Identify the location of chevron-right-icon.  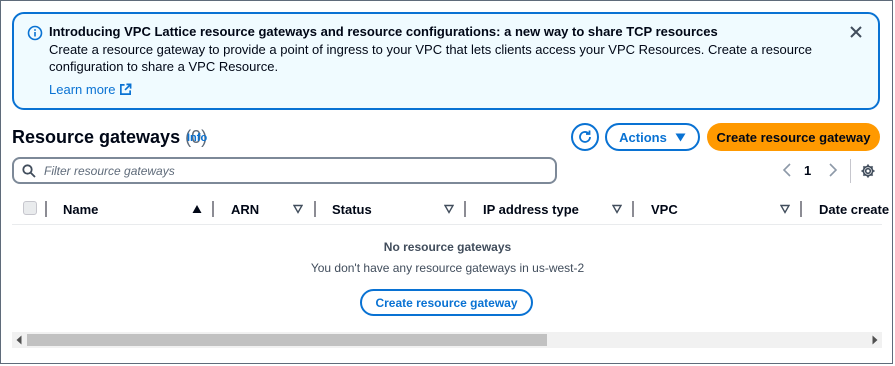
(833, 170).